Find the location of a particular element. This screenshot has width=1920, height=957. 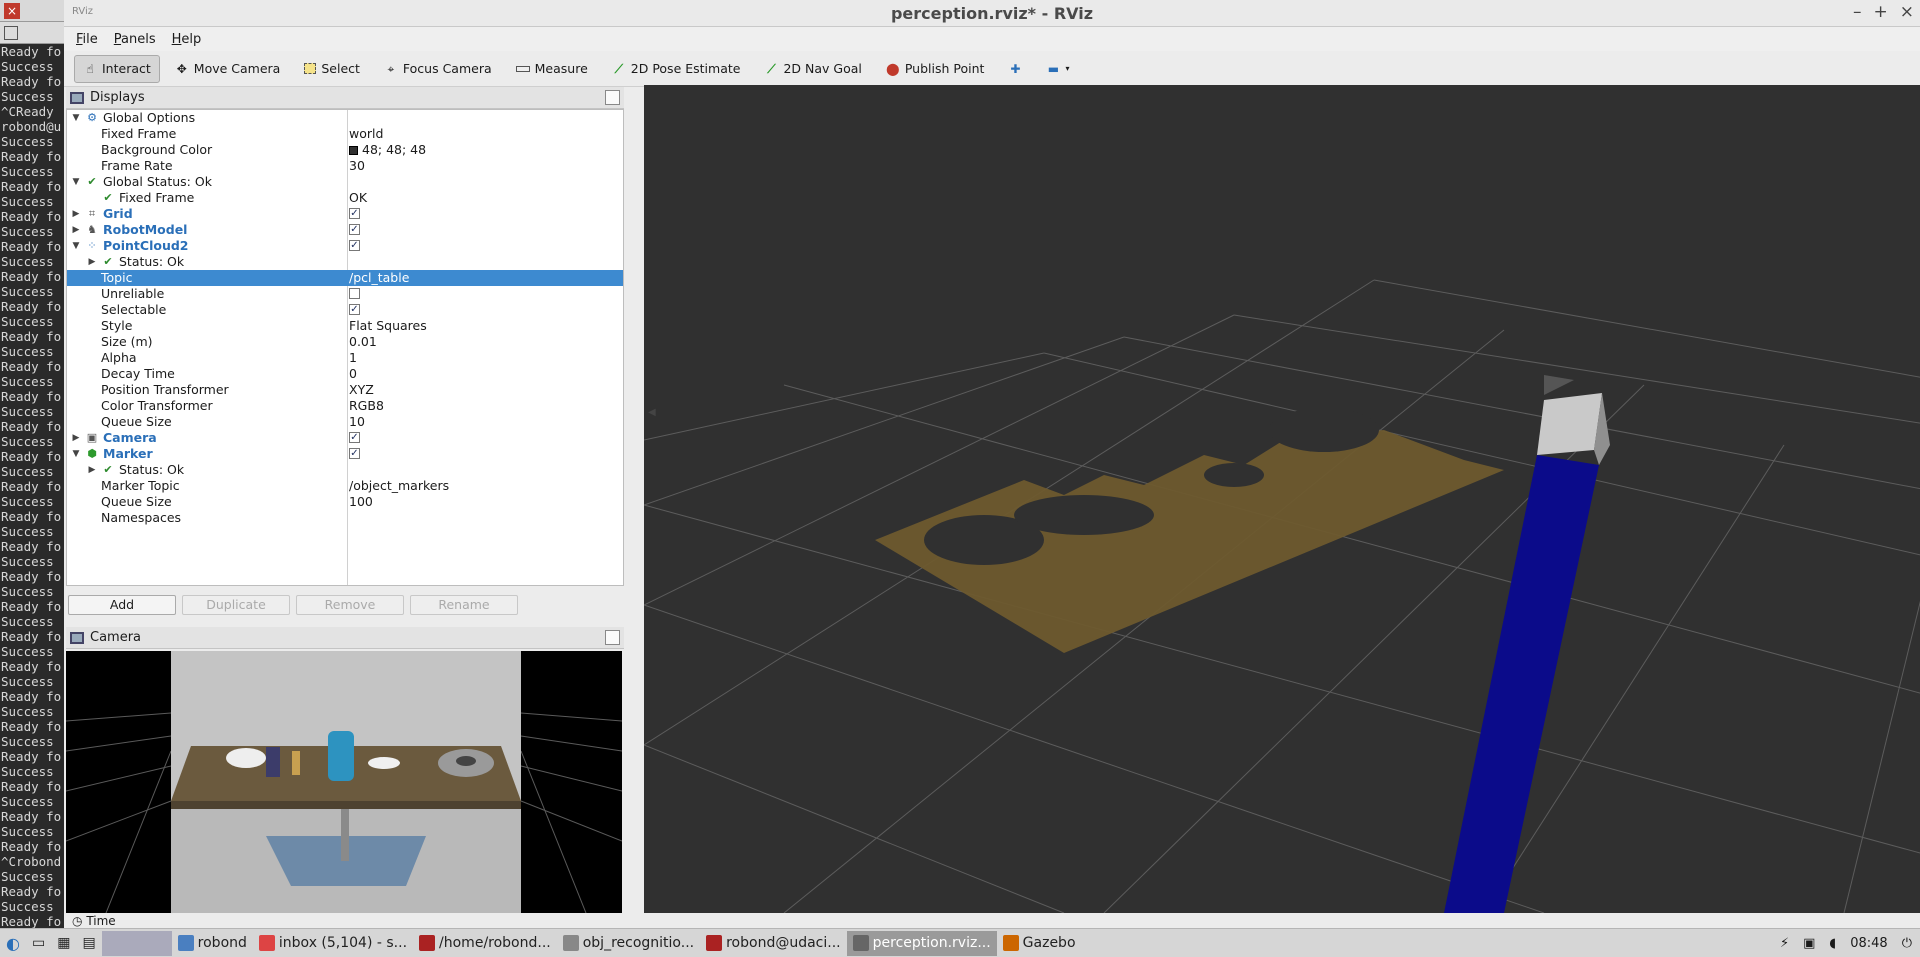

menu-panels: Panels is located at coordinates (135, 39).